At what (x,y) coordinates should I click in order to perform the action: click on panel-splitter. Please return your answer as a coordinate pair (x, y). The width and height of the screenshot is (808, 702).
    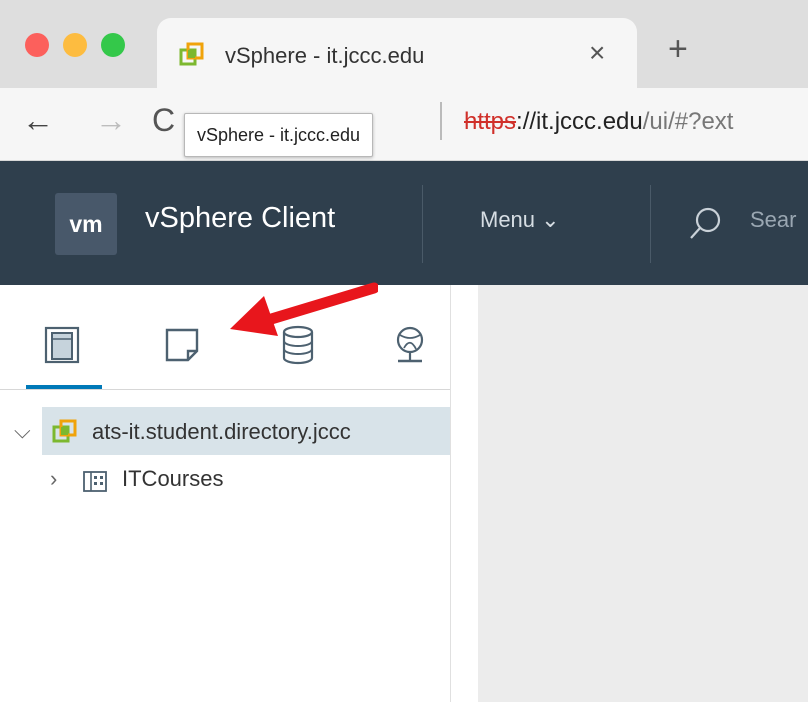
    Looking at the image, I should click on (464, 493).